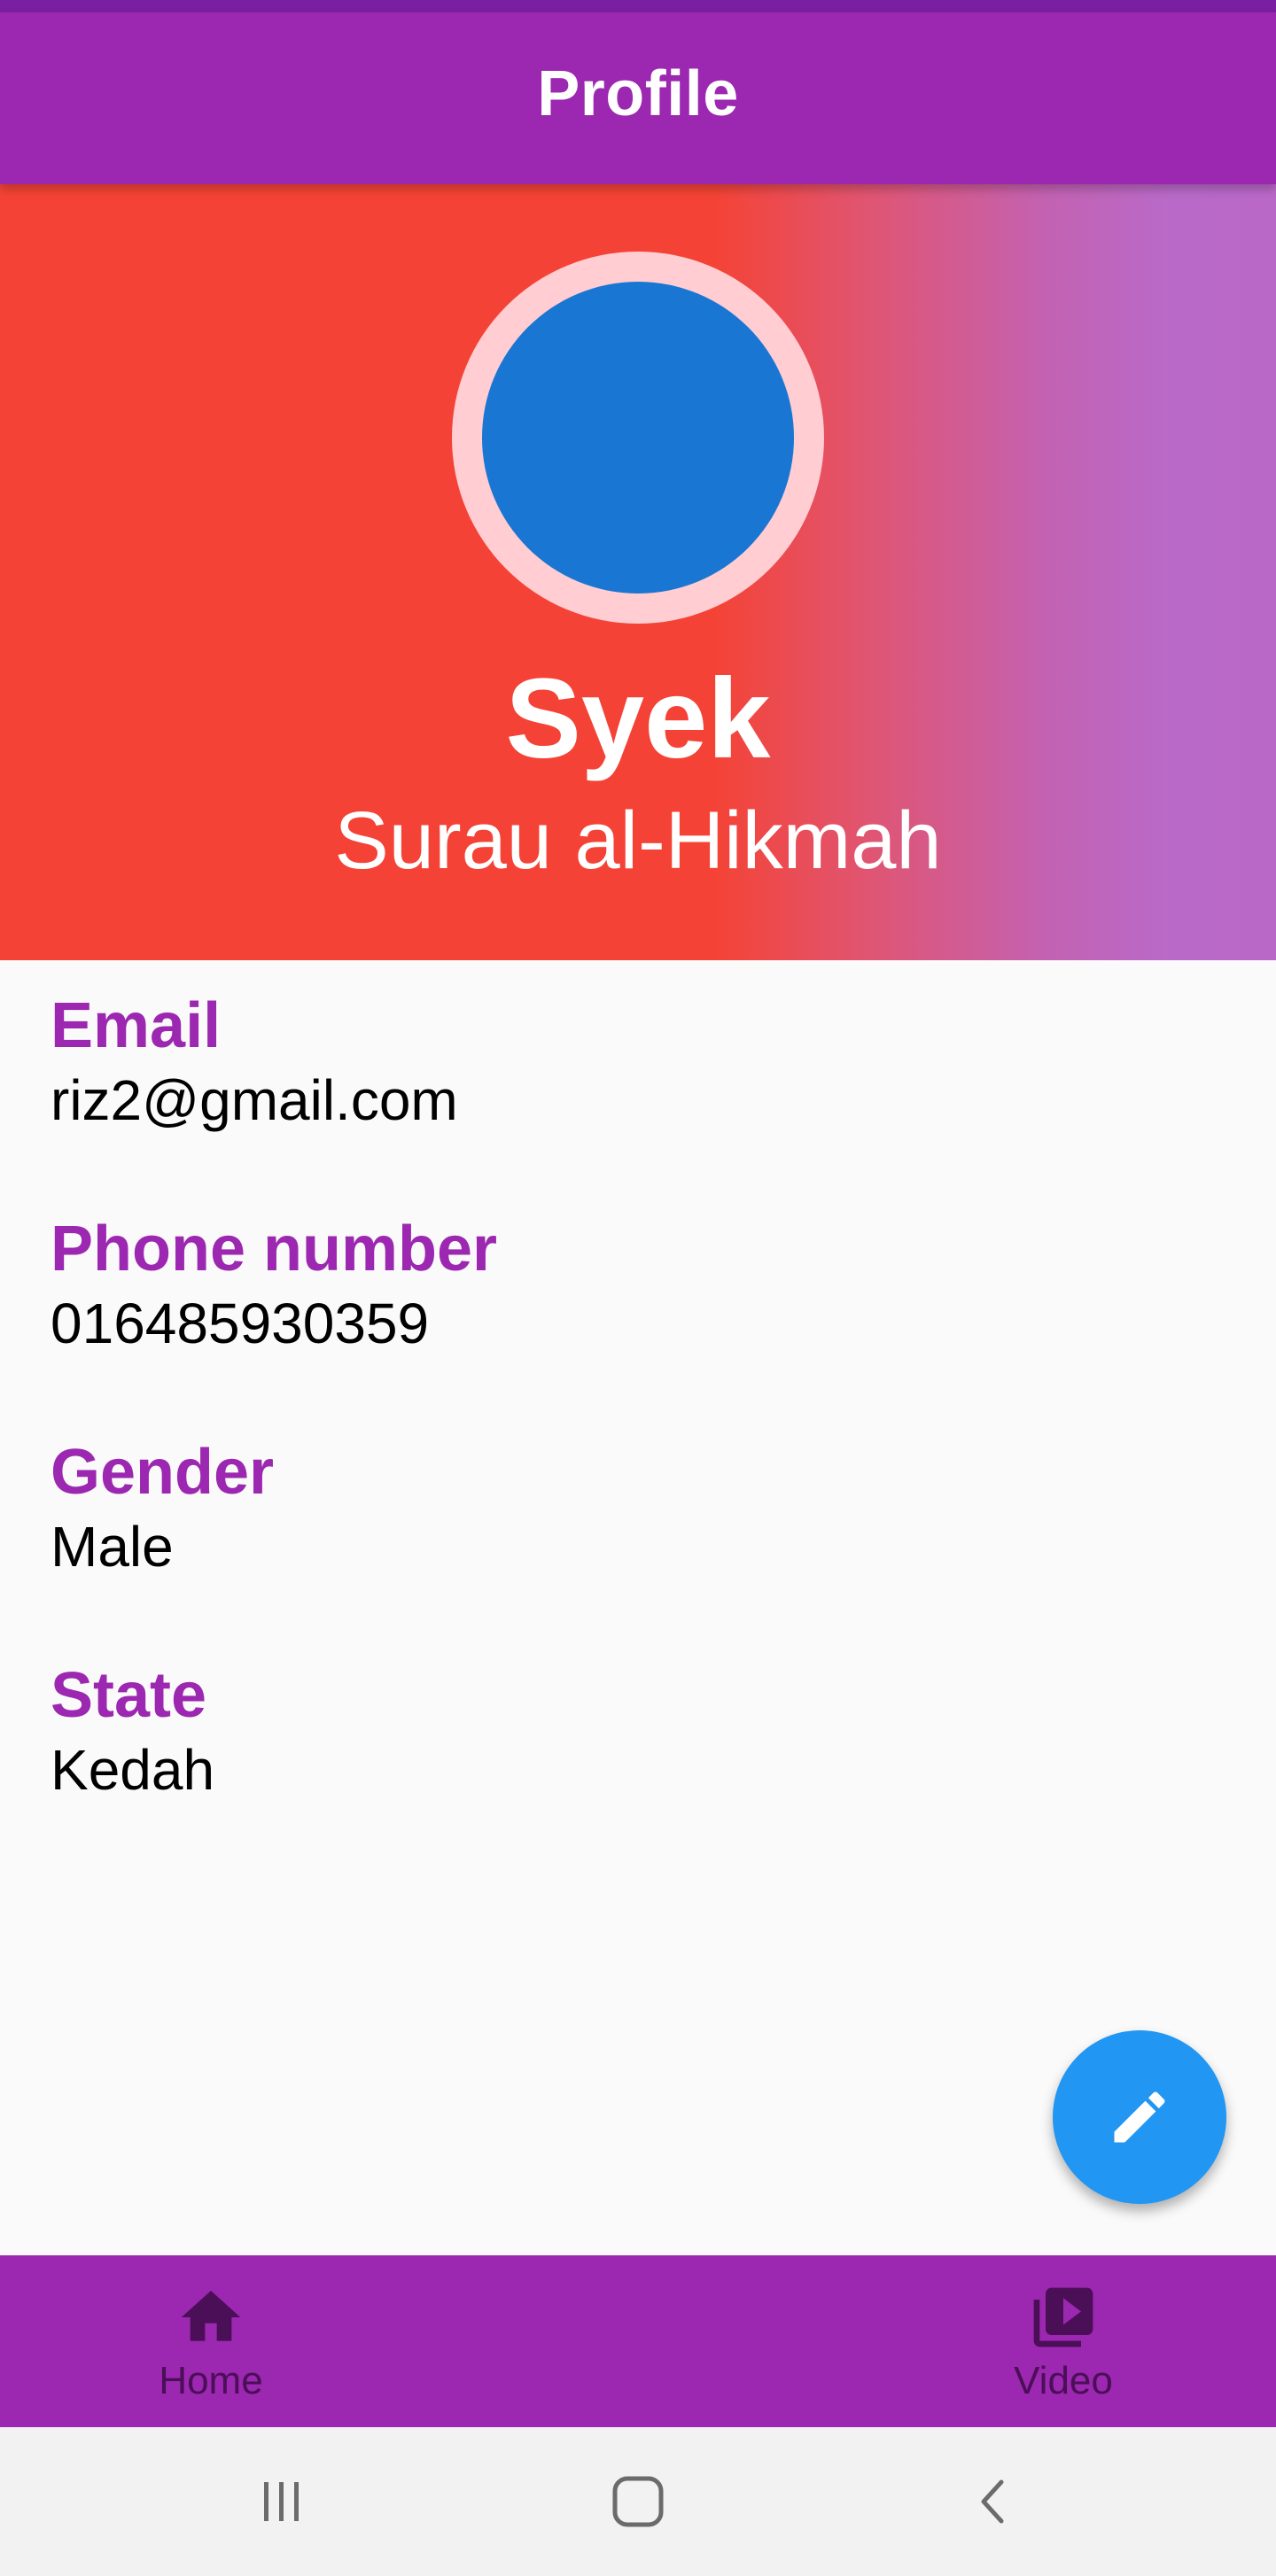  I want to click on profile-organization: Surau al-Hikmah, so click(638, 840).